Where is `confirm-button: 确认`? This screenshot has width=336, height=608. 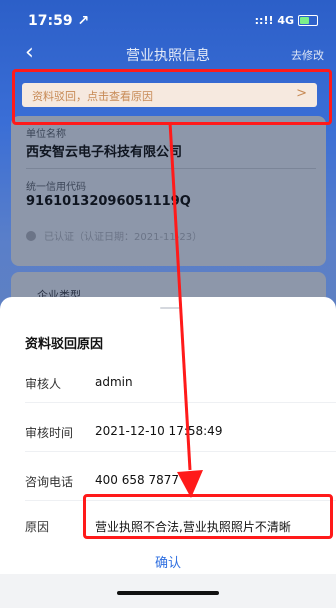 confirm-button: 确认 is located at coordinates (168, 561).